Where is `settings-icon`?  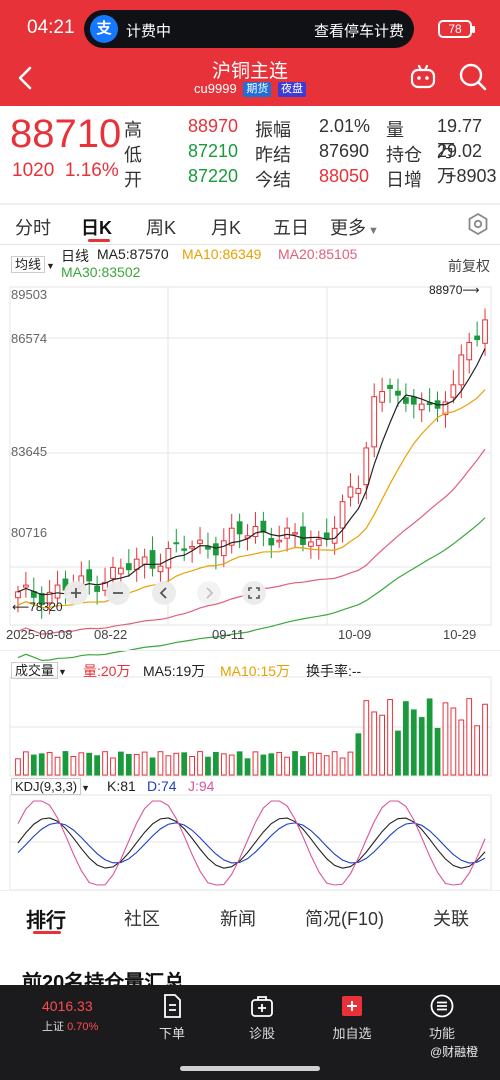 settings-icon is located at coordinates (478, 224).